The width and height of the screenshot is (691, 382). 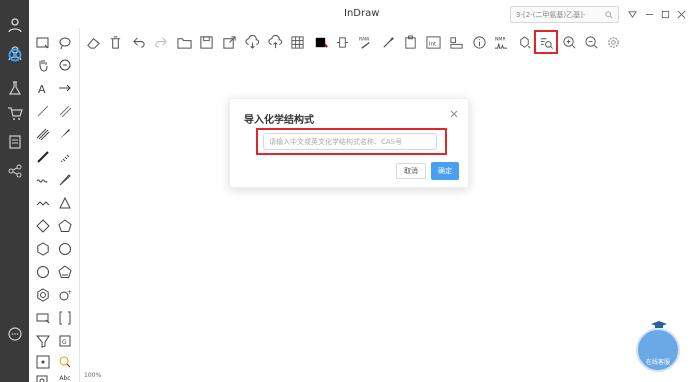 I want to click on open-folder-icon, so click(x=184, y=42).